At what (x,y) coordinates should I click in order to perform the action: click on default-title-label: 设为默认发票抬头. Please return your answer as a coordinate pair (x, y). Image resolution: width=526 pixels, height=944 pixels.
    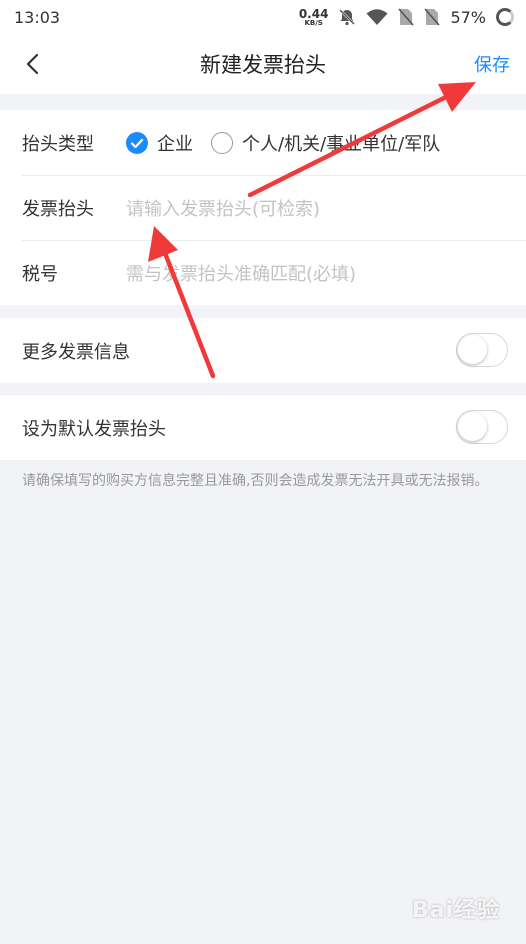
    Looking at the image, I should click on (94, 429).